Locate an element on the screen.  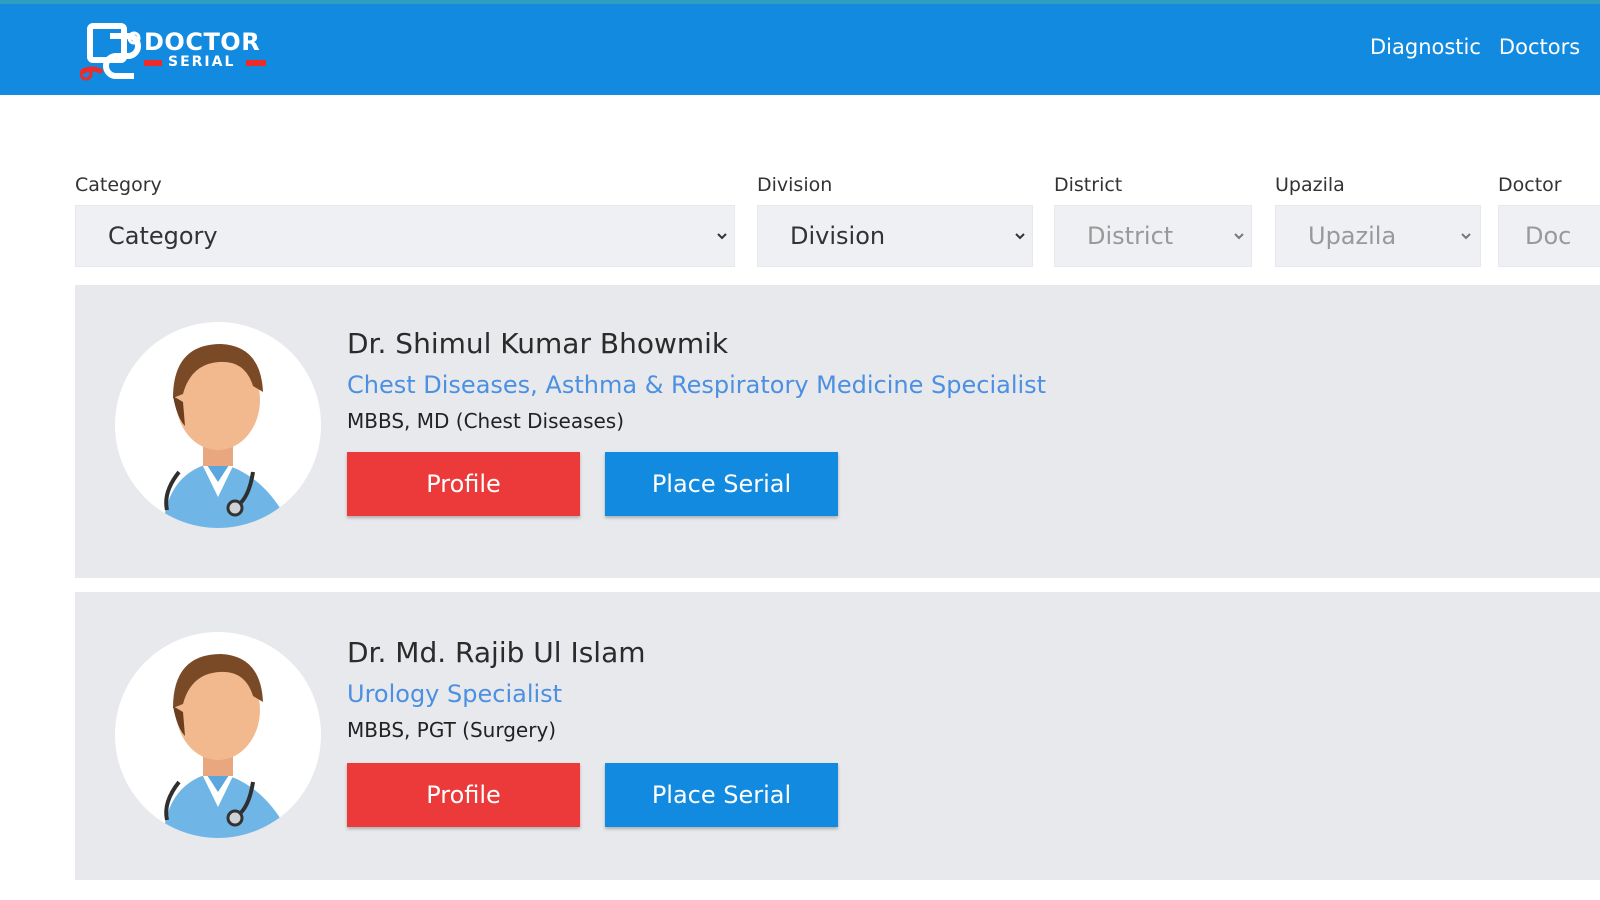
division-label: Division is located at coordinates (795, 185).